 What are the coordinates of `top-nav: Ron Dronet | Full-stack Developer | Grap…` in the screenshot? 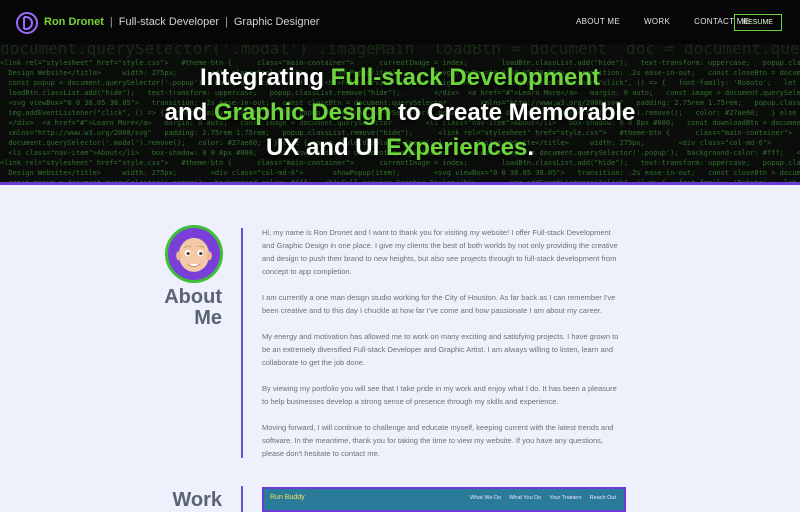 It's located at (400, 22).